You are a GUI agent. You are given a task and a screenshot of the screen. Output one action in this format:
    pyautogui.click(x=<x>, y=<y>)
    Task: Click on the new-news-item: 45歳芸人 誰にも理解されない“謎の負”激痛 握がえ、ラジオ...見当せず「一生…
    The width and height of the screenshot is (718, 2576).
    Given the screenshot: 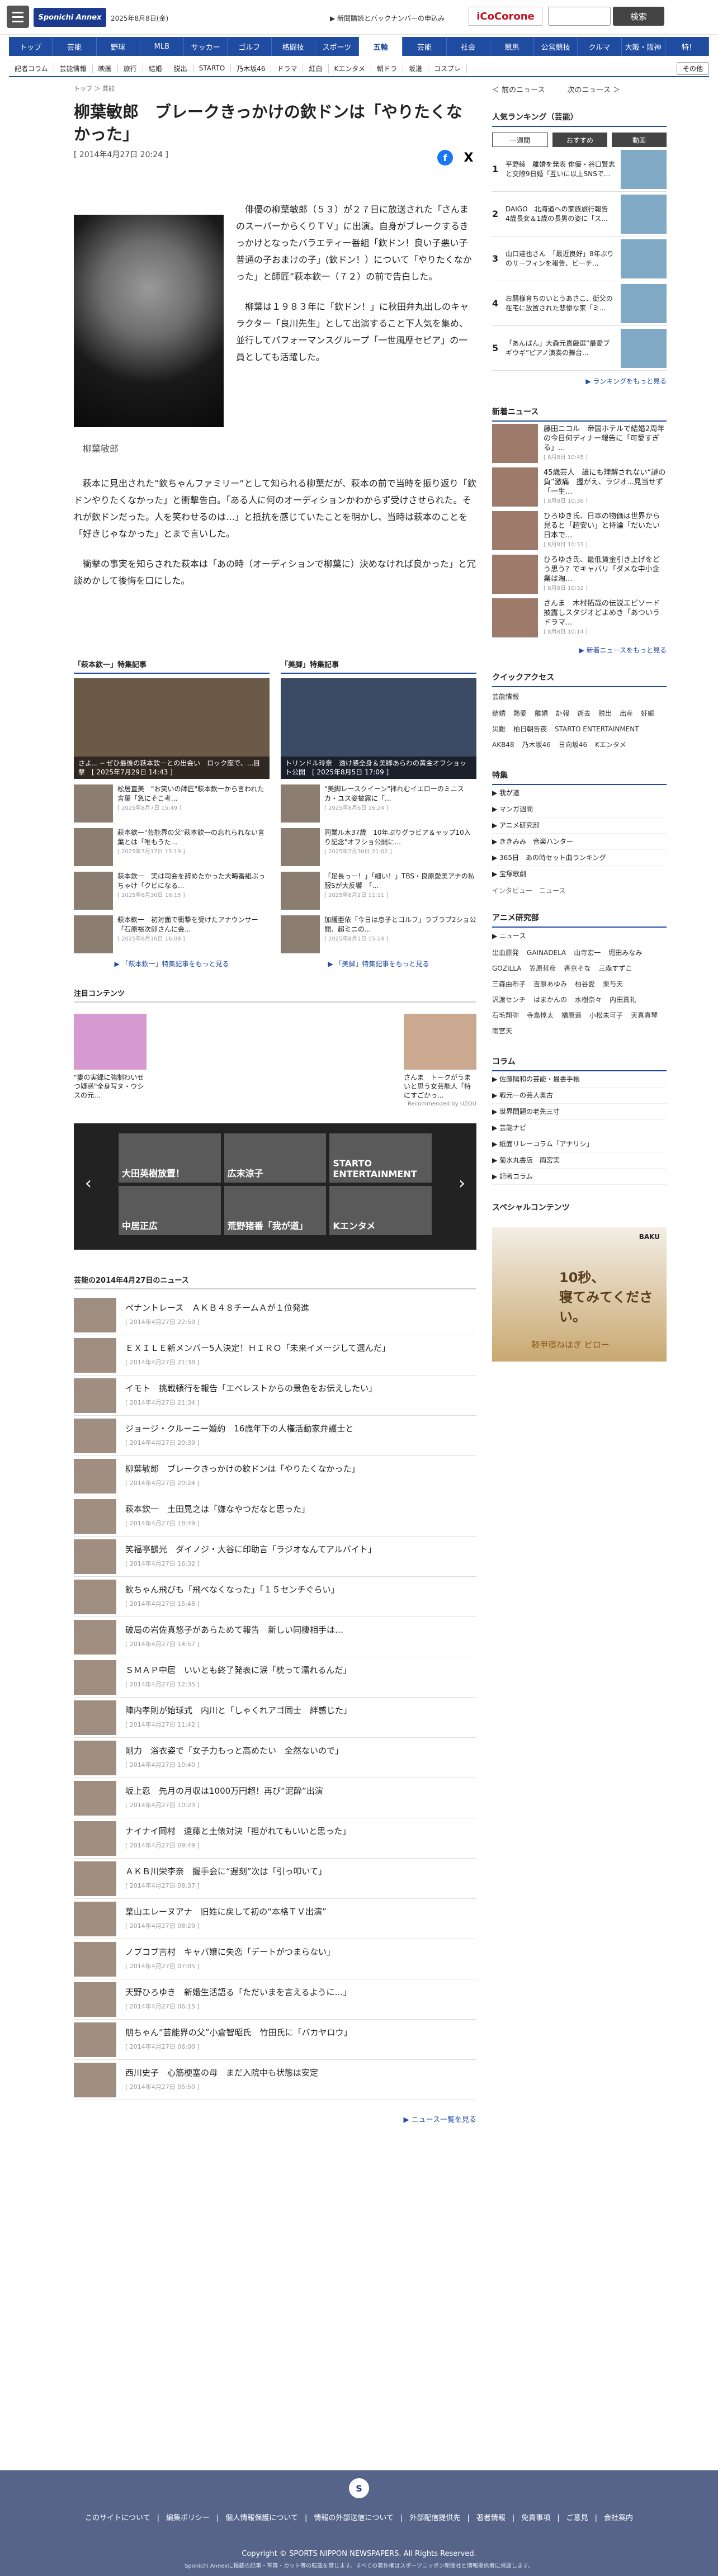 What is the action you would take?
    pyautogui.click(x=579, y=487)
    